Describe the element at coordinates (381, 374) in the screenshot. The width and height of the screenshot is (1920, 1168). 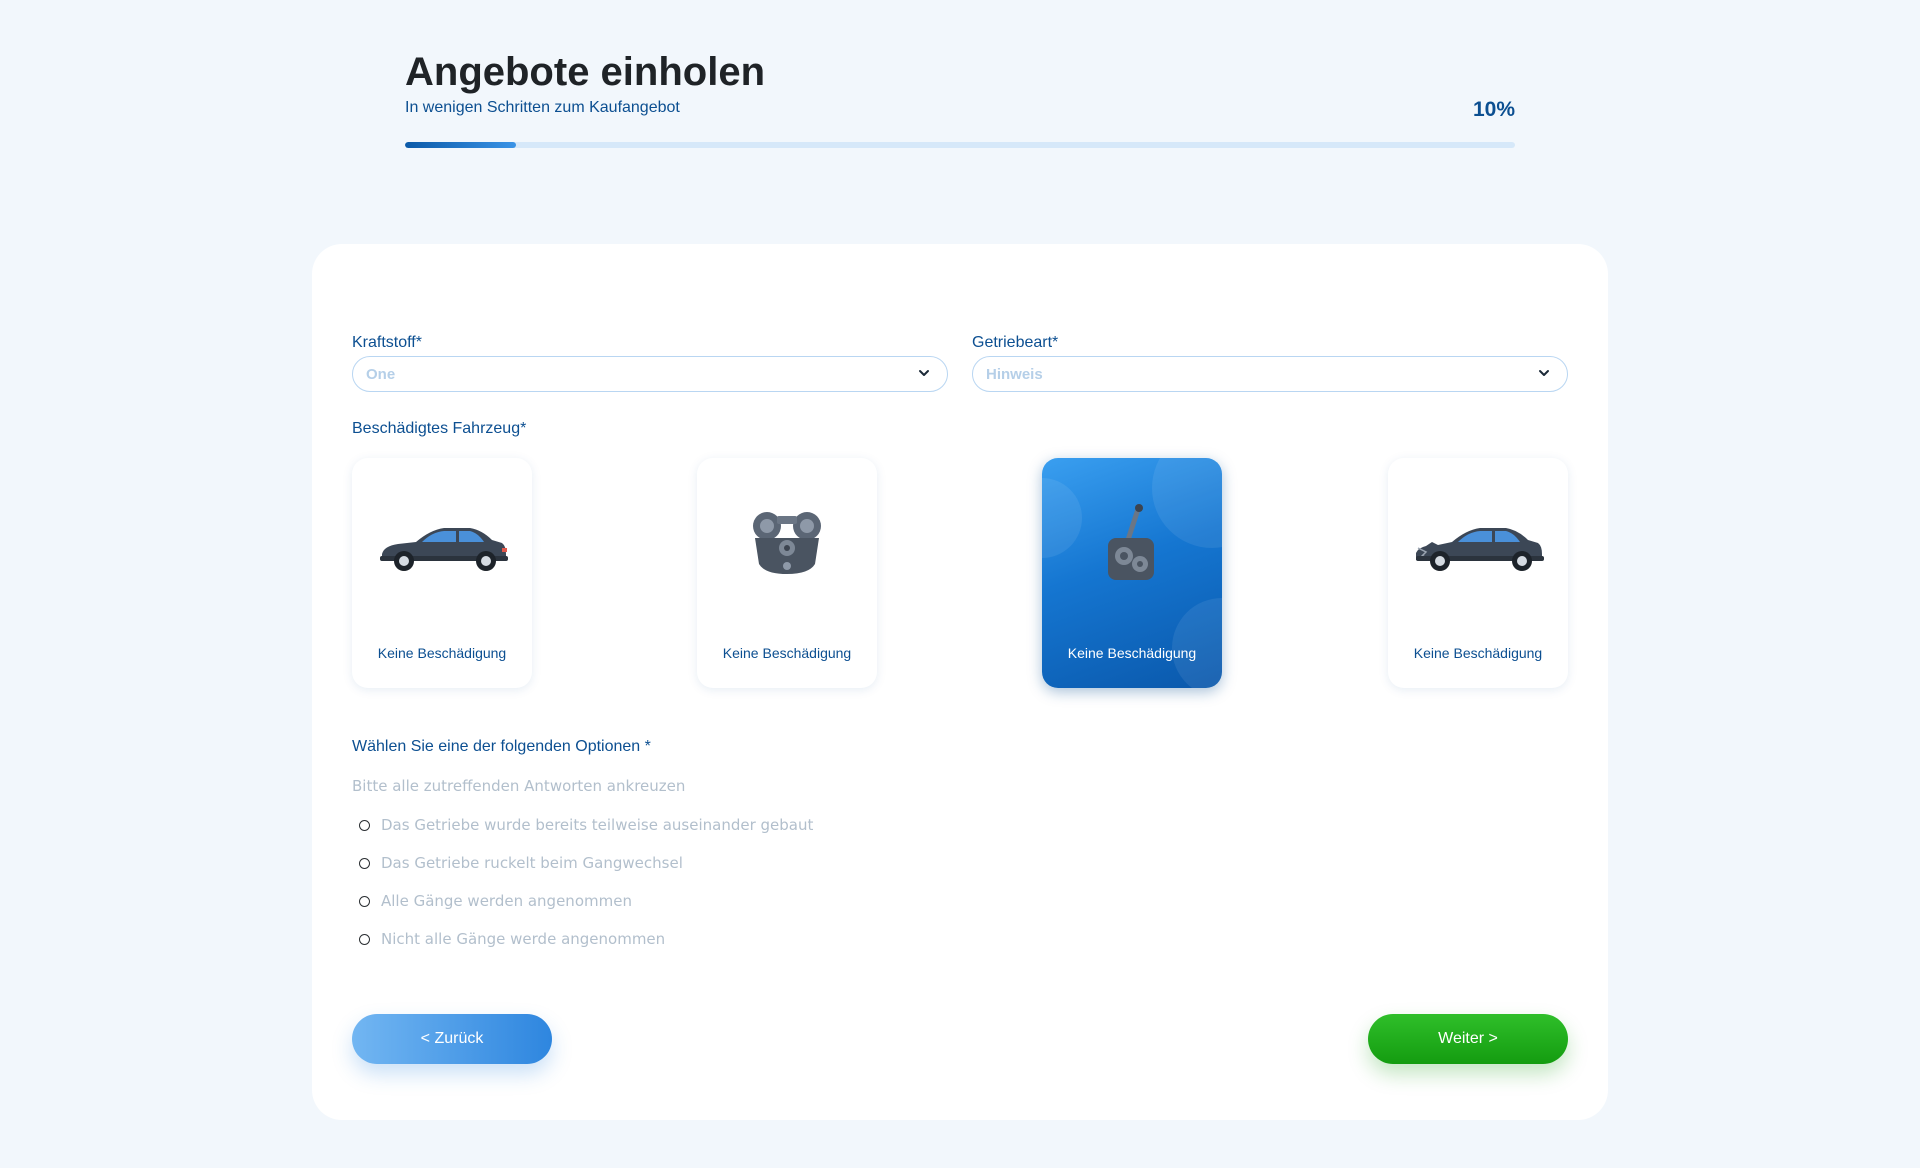
I see `fuel-select-value: One` at that location.